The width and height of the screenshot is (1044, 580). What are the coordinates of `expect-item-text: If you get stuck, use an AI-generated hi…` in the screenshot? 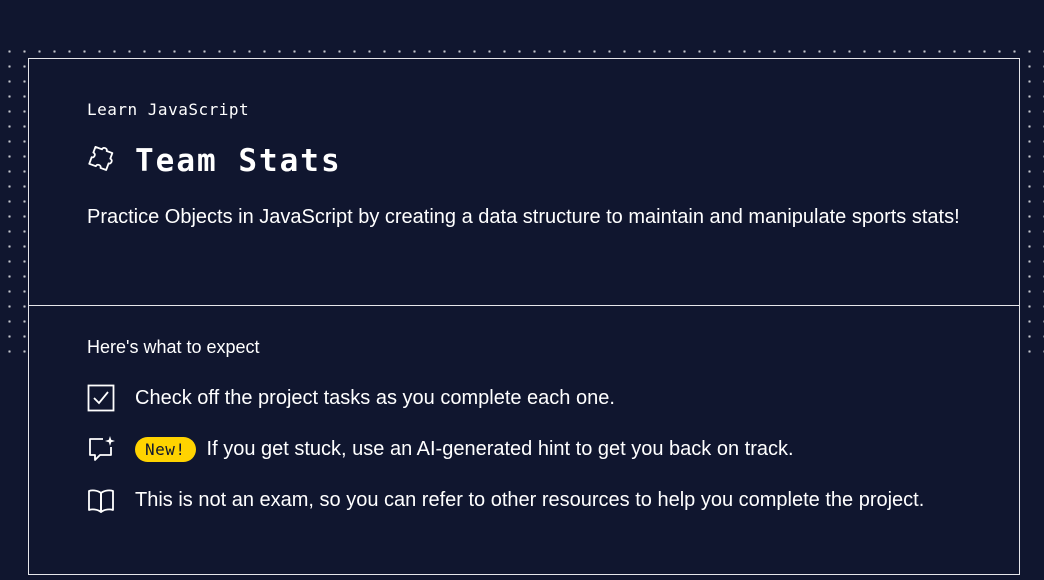 It's located at (500, 448).